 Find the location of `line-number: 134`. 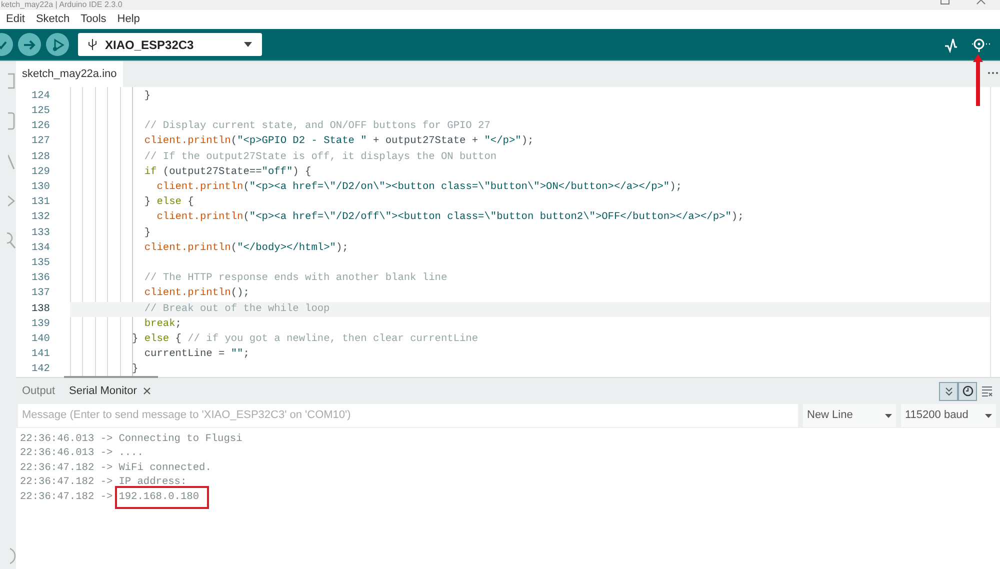

line-number: 134 is located at coordinates (40, 248).